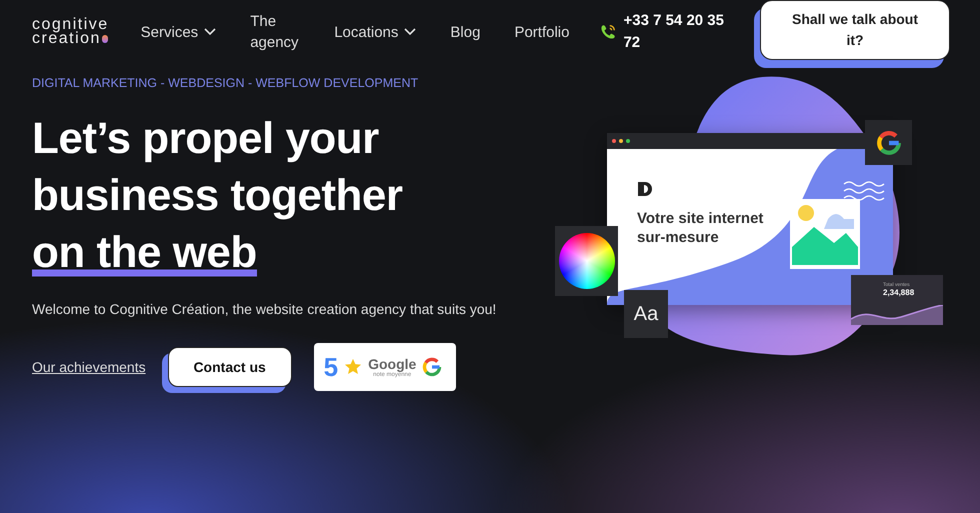  What do you see at coordinates (226, 83) in the screenshot?
I see `eyebrow-text: DIGITAL MARKETING - WEBDESIGN - WEBFLOW DEVELOPMENT` at bounding box center [226, 83].